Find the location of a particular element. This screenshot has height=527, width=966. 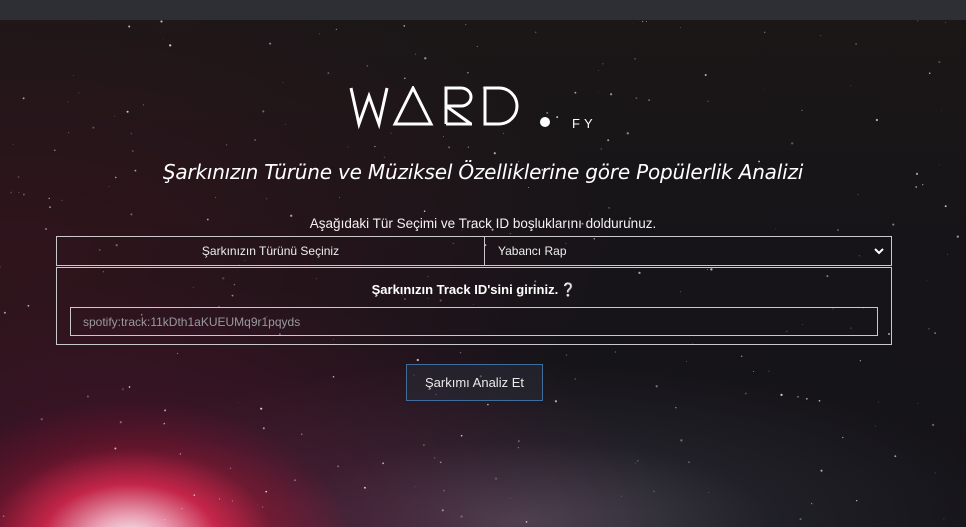

track-id-title: Şarkınızın Track ID'sini giriniz. ❔ is located at coordinates (474, 290).